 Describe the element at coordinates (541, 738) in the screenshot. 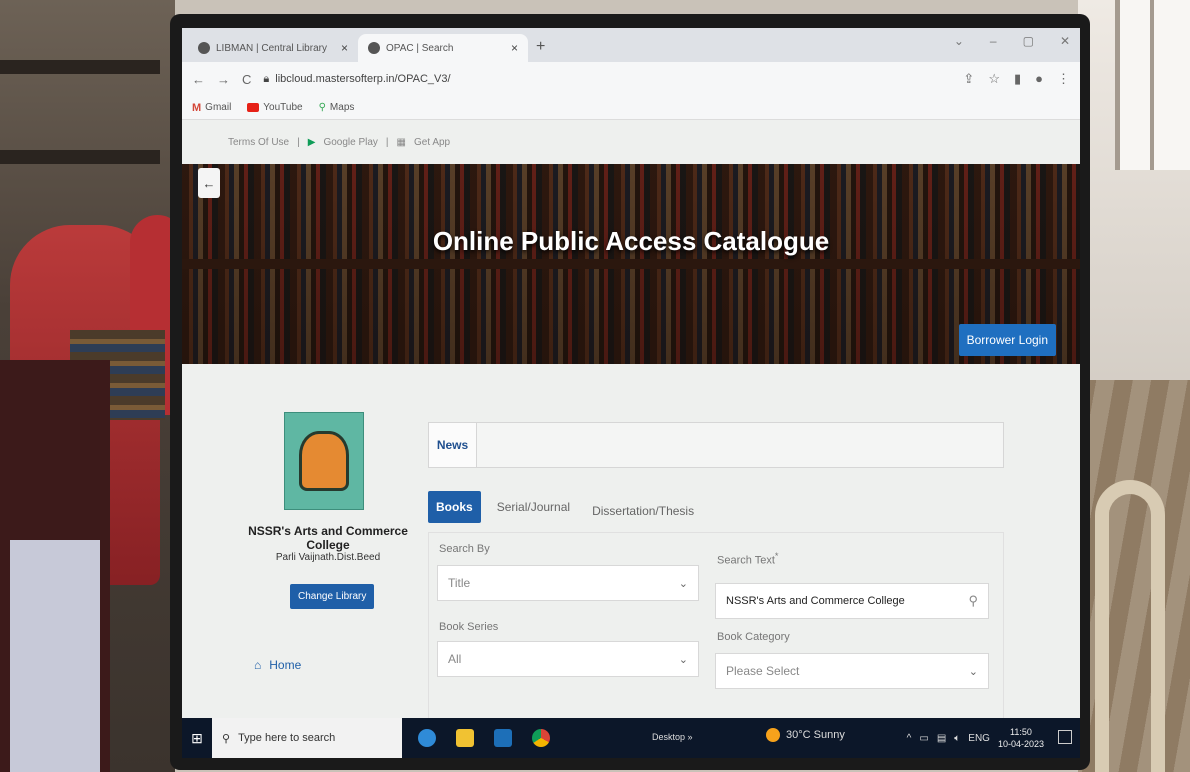

I see `chrome-icon` at that location.